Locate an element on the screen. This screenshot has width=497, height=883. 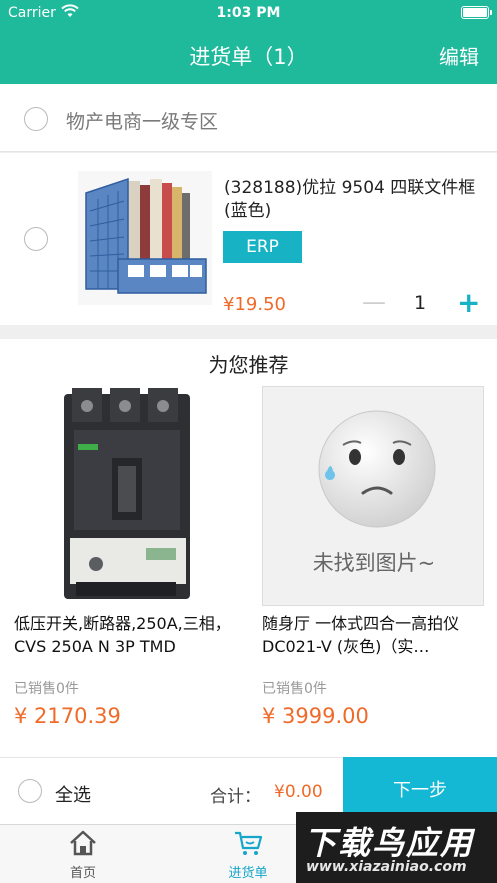
shop-name: 物产电商一级专区 is located at coordinates (142, 122).